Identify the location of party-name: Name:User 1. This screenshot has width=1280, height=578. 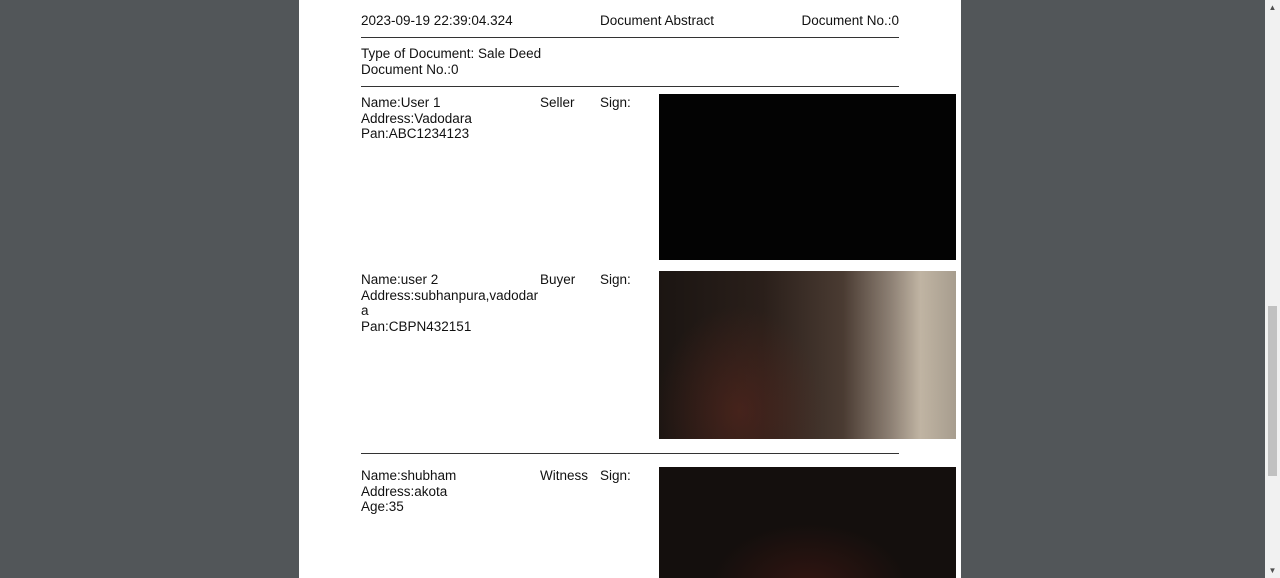
(401, 102).